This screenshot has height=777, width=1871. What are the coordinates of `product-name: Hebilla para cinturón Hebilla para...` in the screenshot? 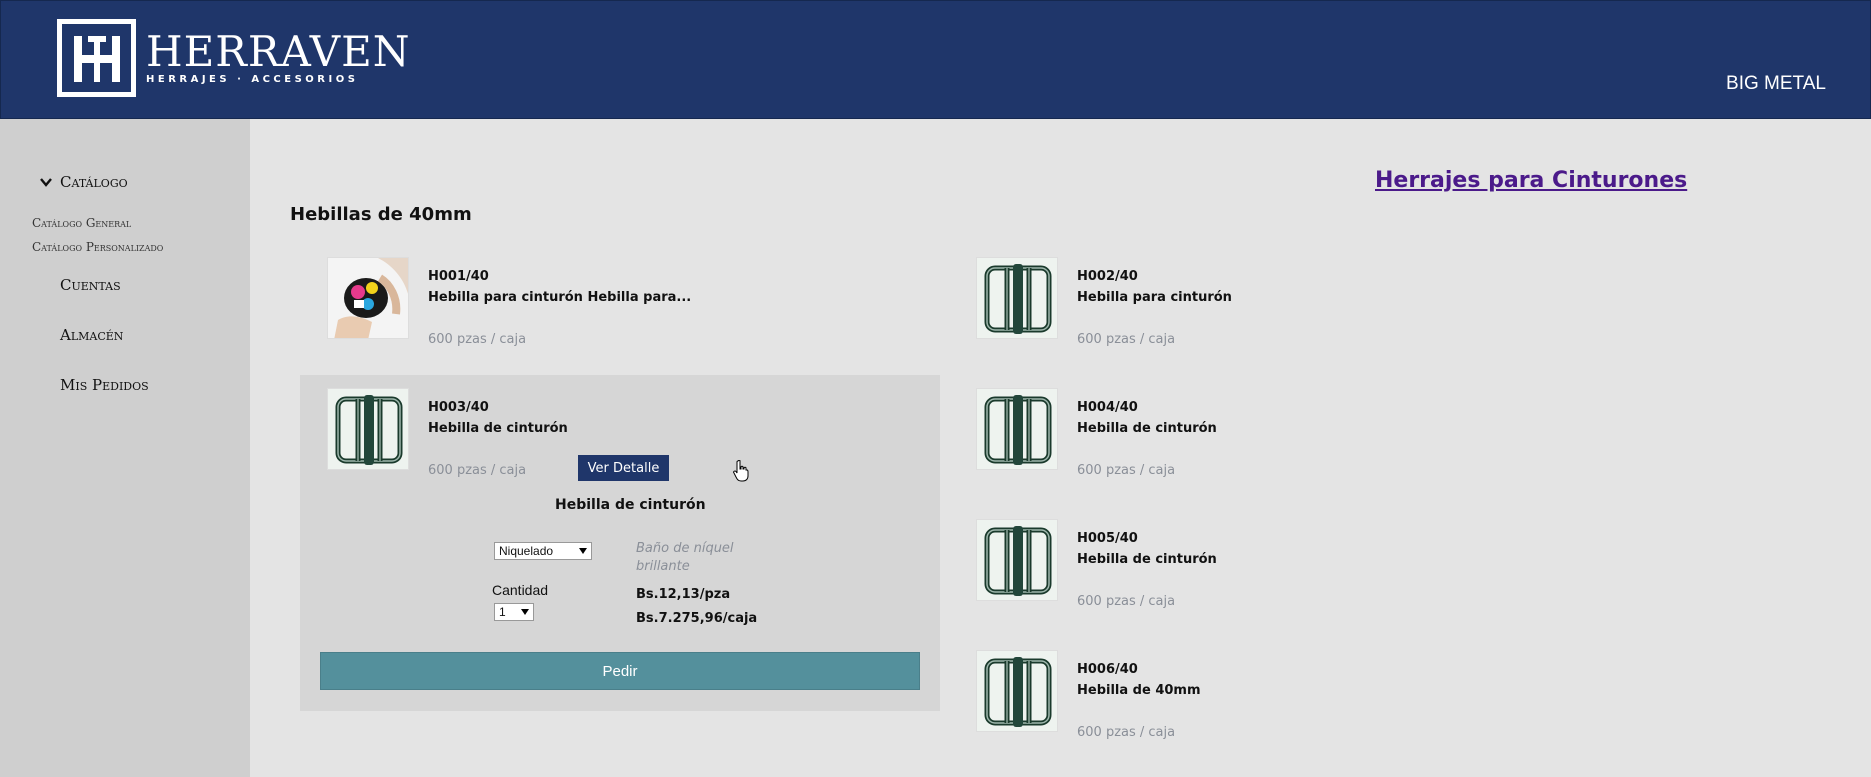 It's located at (560, 297).